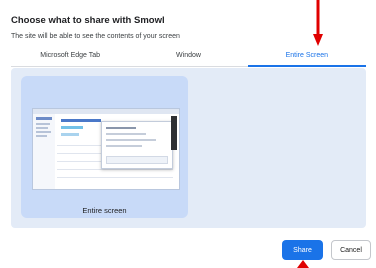 This screenshot has height=268, width=376. Describe the element at coordinates (351, 250) in the screenshot. I see `cancel-button: Cancel` at that location.